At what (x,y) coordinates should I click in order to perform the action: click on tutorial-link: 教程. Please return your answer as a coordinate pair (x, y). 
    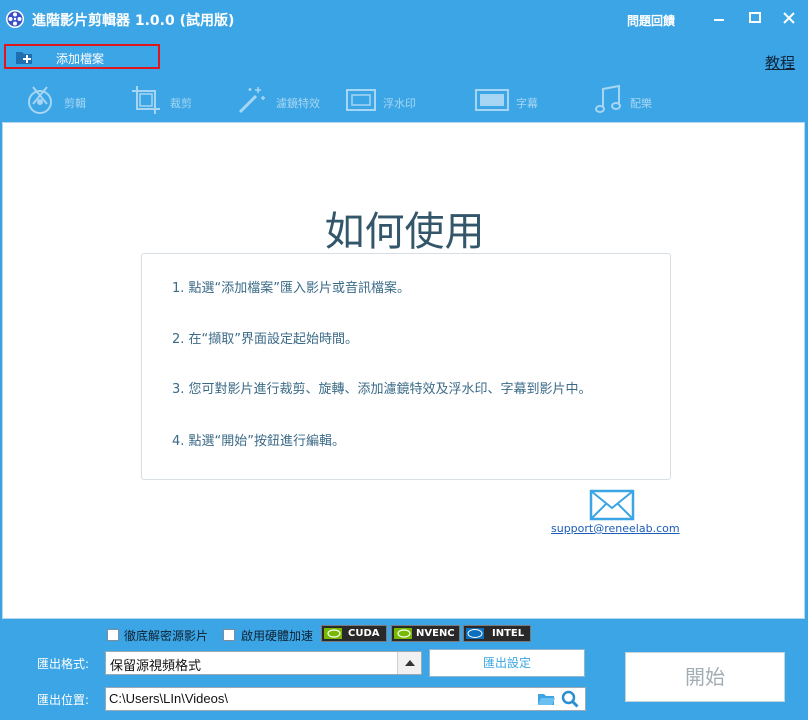
    Looking at the image, I should click on (780, 62).